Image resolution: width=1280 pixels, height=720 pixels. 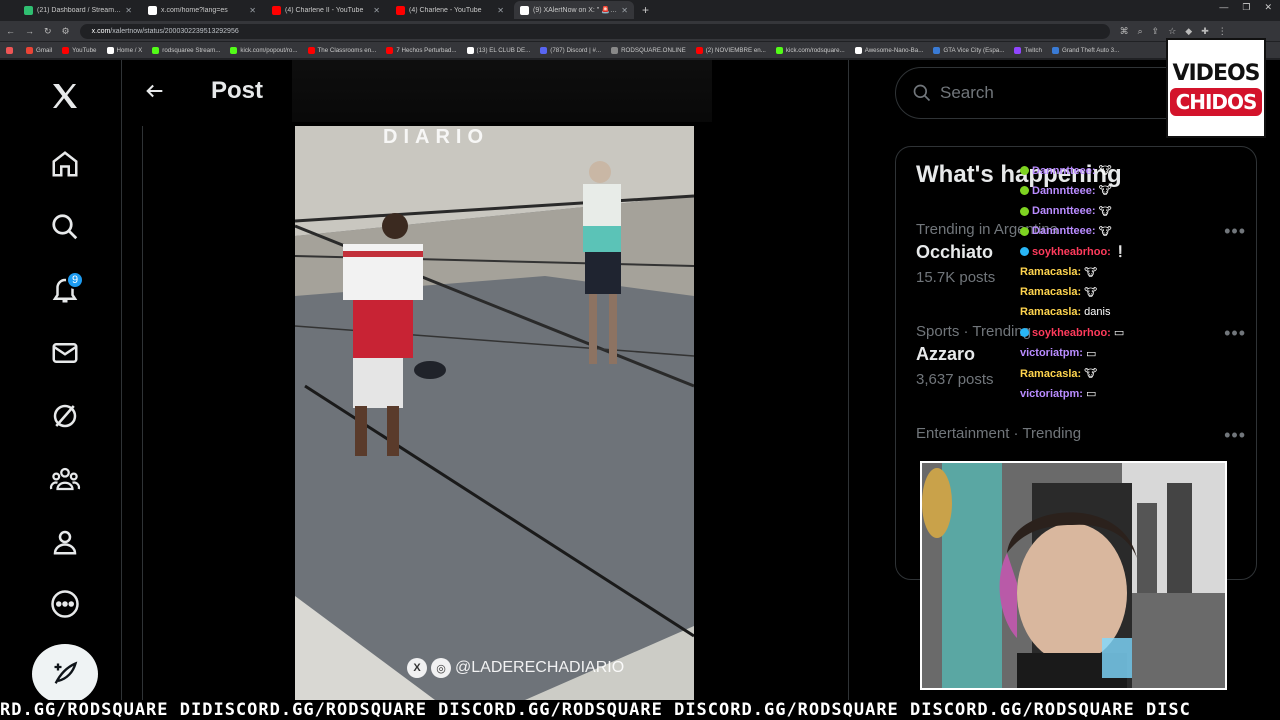 What do you see at coordinates (65, 604) in the screenshot?
I see `more-icon` at bounding box center [65, 604].